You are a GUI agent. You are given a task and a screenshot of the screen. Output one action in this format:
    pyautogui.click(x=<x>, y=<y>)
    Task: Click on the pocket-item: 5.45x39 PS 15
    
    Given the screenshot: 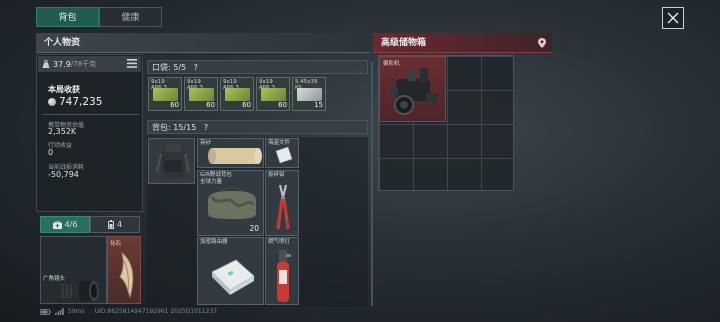 What is the action you would take?
    pyautogui.click(x=309, y=94)
    